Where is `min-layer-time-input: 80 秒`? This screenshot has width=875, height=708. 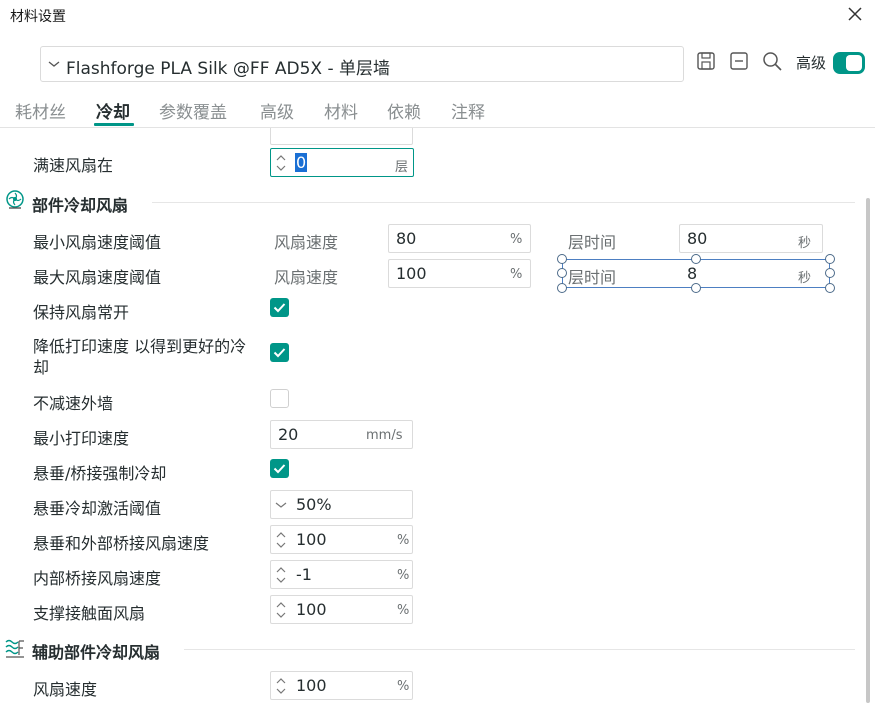
min-layer-time-input: 80 秒 is located at coordinates (751, 238).